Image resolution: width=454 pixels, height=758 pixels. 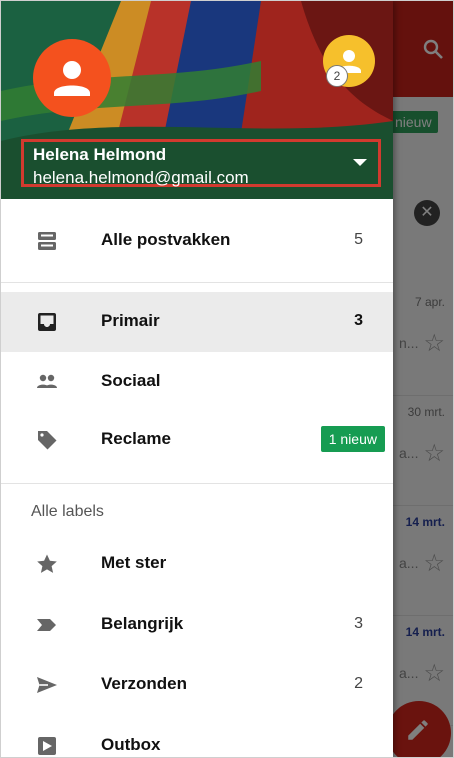 I want to click on drawer-item-label: Outbox, so click(x=131, y=744).